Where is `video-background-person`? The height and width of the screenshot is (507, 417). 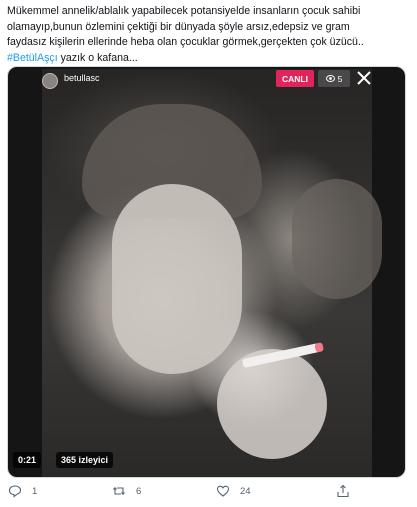 video-background-person is located at coordinates (337, 239).